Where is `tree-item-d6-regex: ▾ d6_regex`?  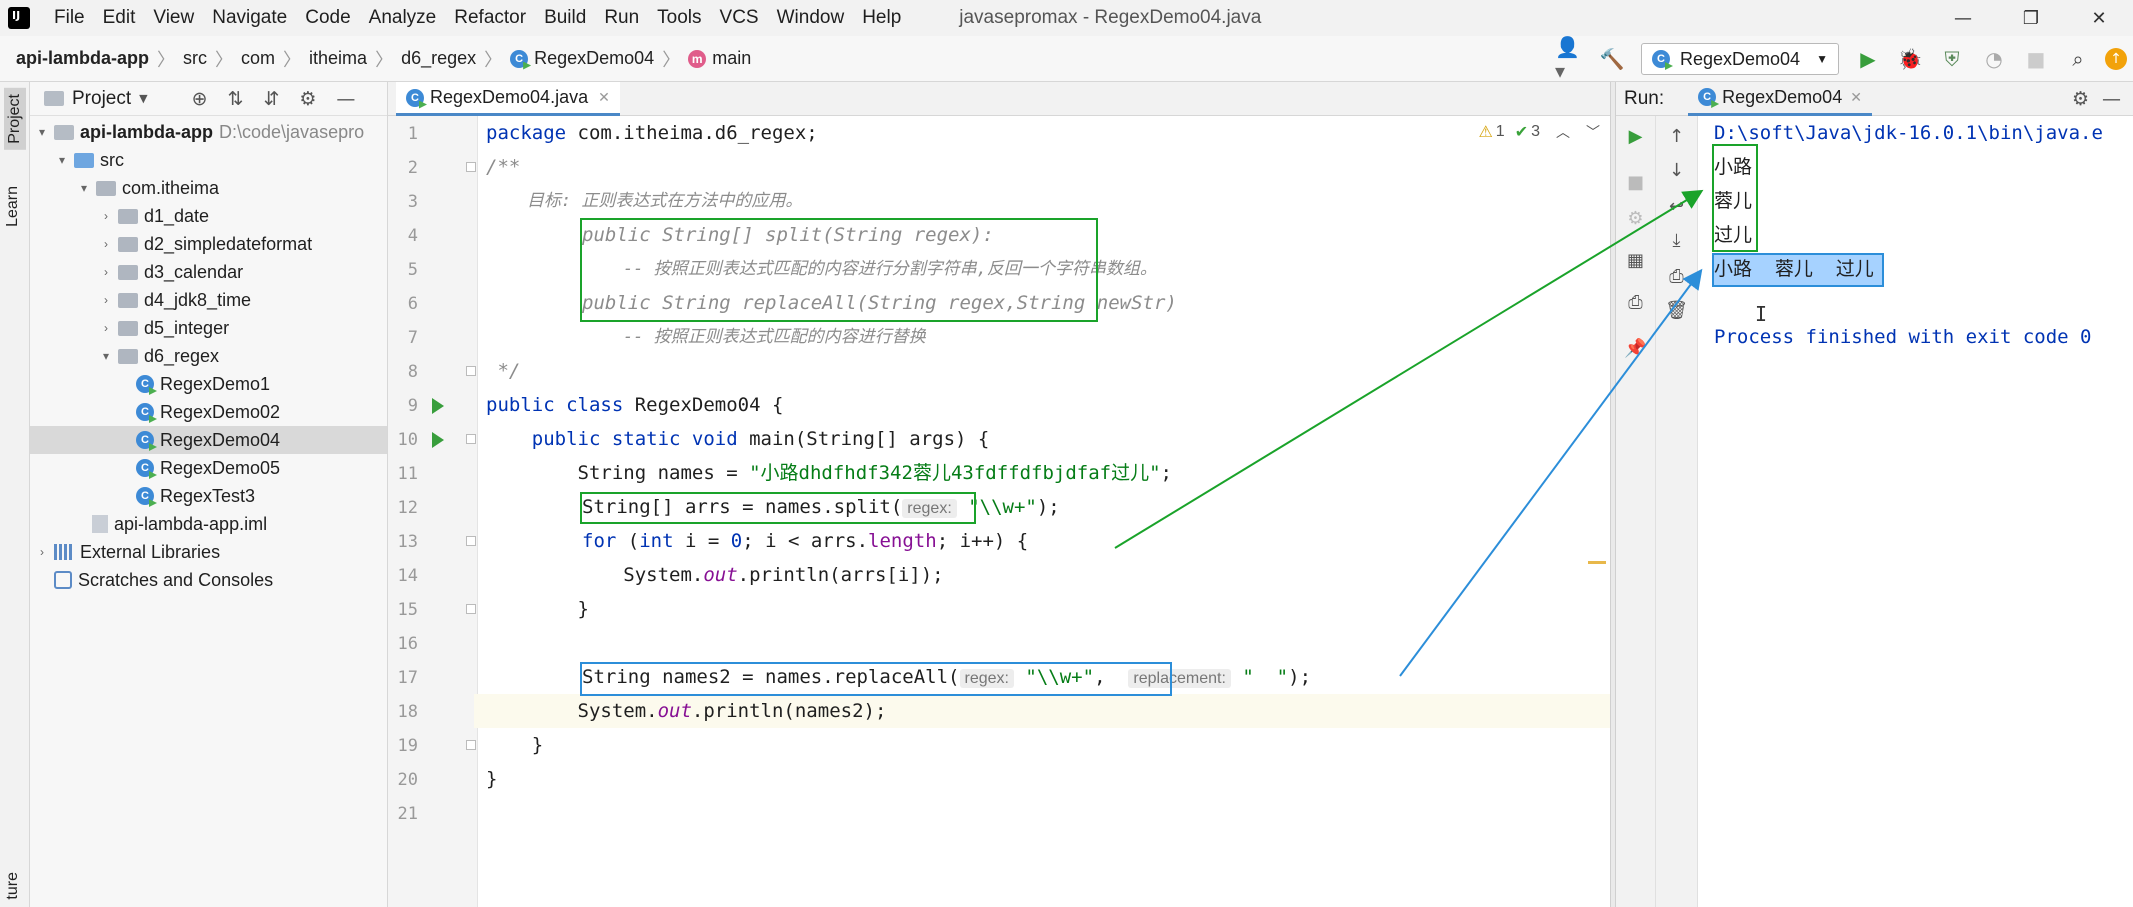 tree-item-d6-regex: ▾ d6_regex is located at coordinates (208, 356).